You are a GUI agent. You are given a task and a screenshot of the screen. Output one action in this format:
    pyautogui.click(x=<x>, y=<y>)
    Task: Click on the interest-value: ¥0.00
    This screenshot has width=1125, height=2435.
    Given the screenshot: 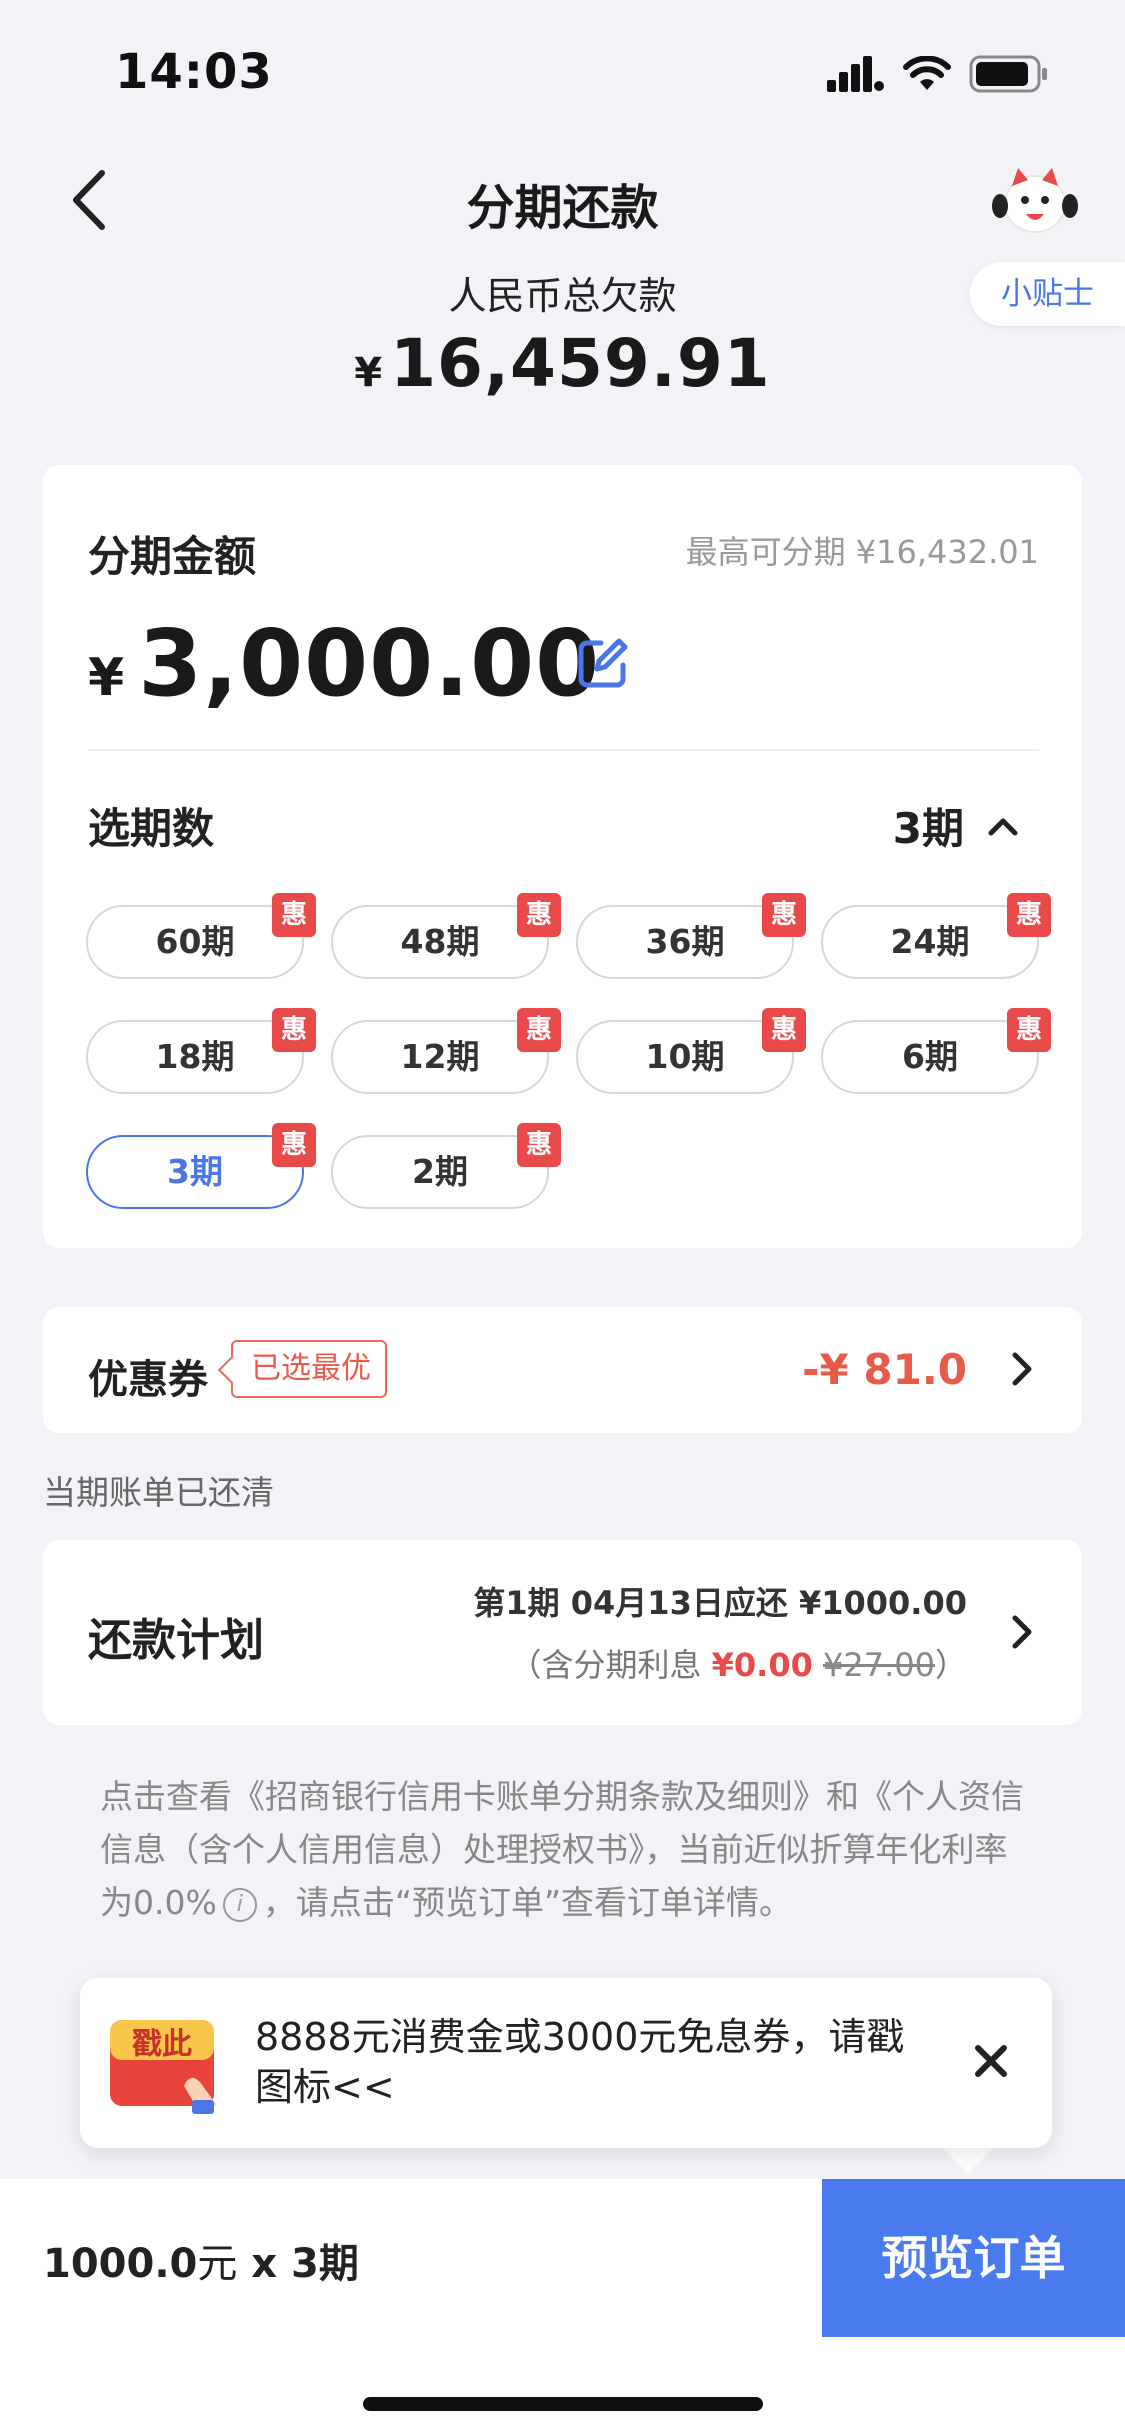 What is the action you would take?
    pyautogui.click(x=762, y=1665)
    